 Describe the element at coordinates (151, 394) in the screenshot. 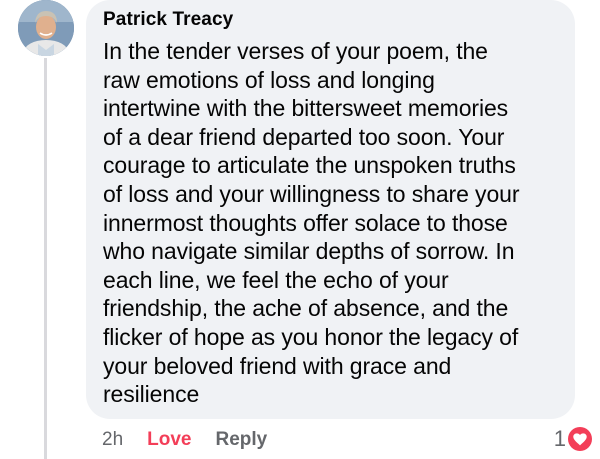

I see `comment-line: resilience` at that location.